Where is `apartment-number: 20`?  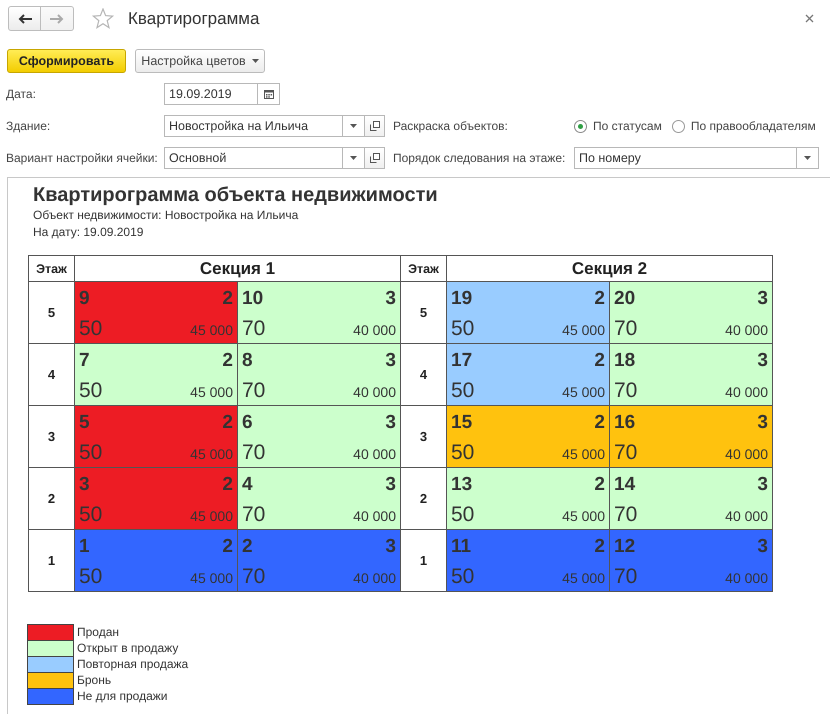 apartment-number: 20 is located at coordinates (625, 299).